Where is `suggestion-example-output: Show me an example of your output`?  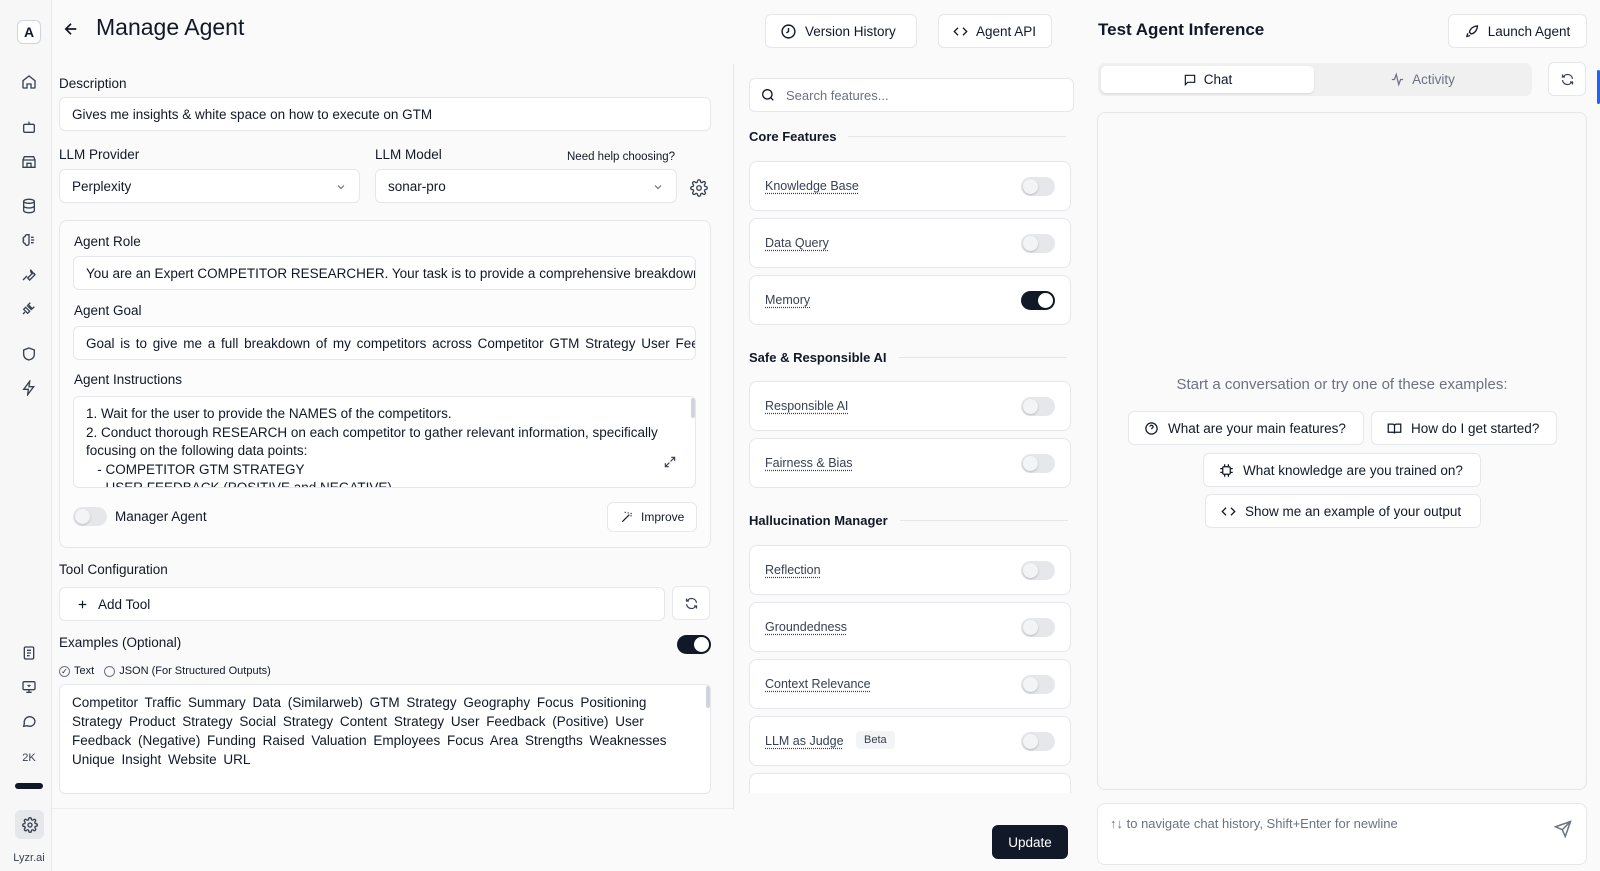 suggestion-example-output: Show me an example of your output is located at coordinates (1343, 511).